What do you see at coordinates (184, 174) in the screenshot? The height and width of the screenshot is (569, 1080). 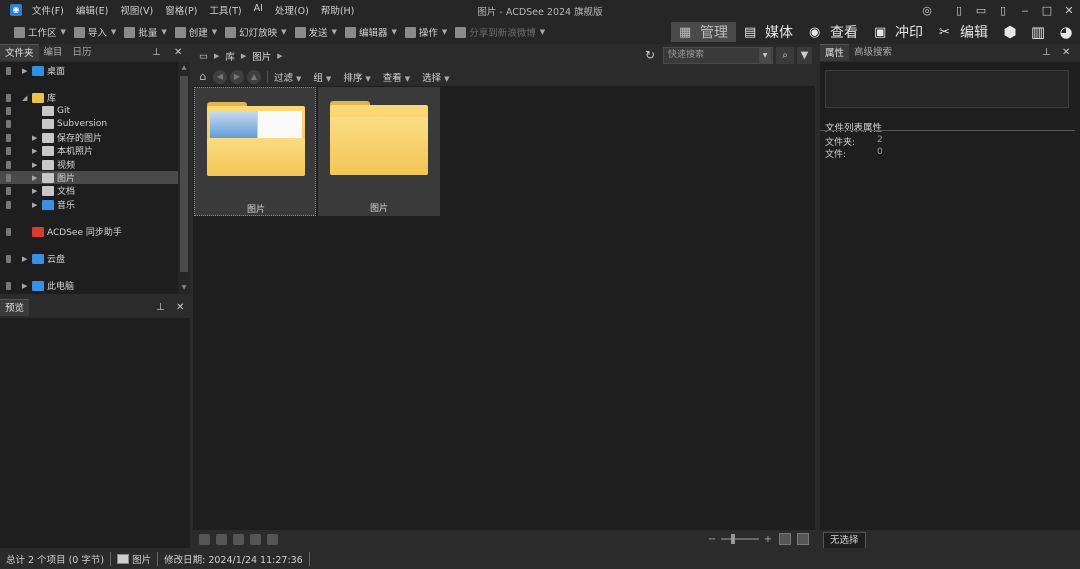 I see `scroll-thumb` at bounding box center [184, 174].